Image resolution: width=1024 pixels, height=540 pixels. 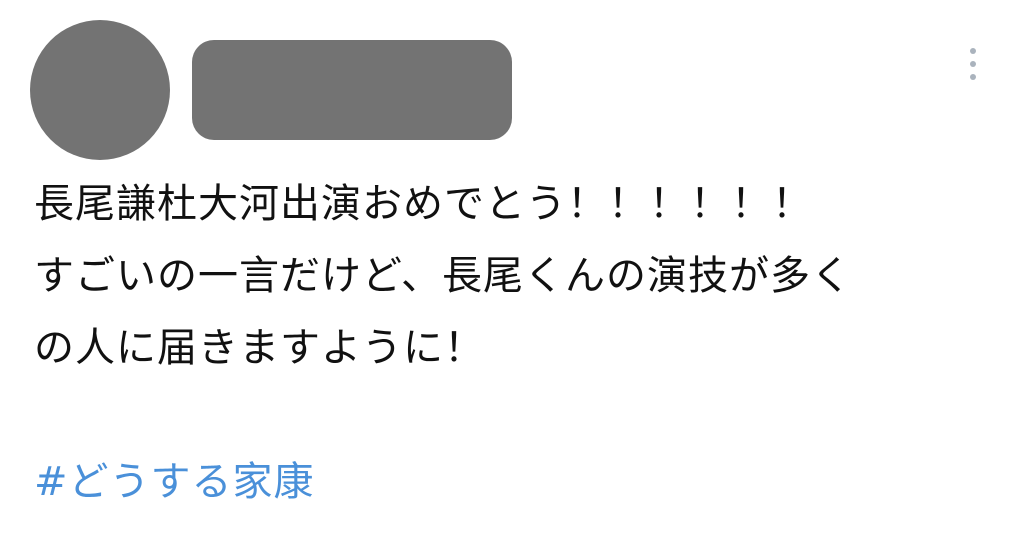 I want to click on more-options-button, so click(x=973, y=64).